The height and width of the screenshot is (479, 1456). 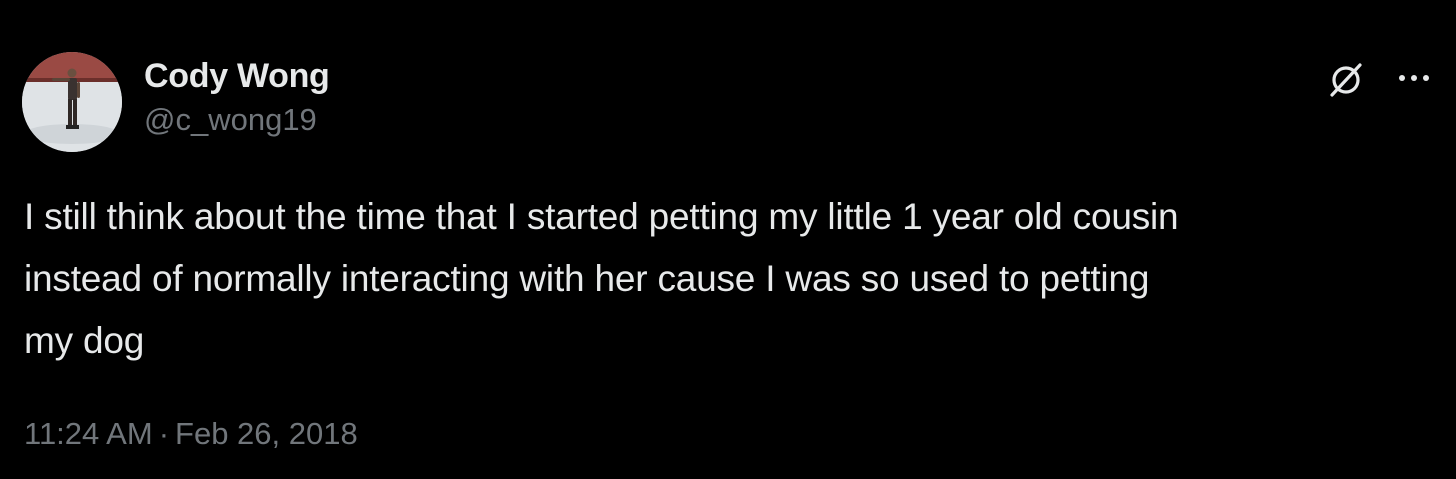 What do you see at coordinates (88, 433) in the screenshot?
I see `tweet-time: 11:24 AM` at bounding box center [88, 433].